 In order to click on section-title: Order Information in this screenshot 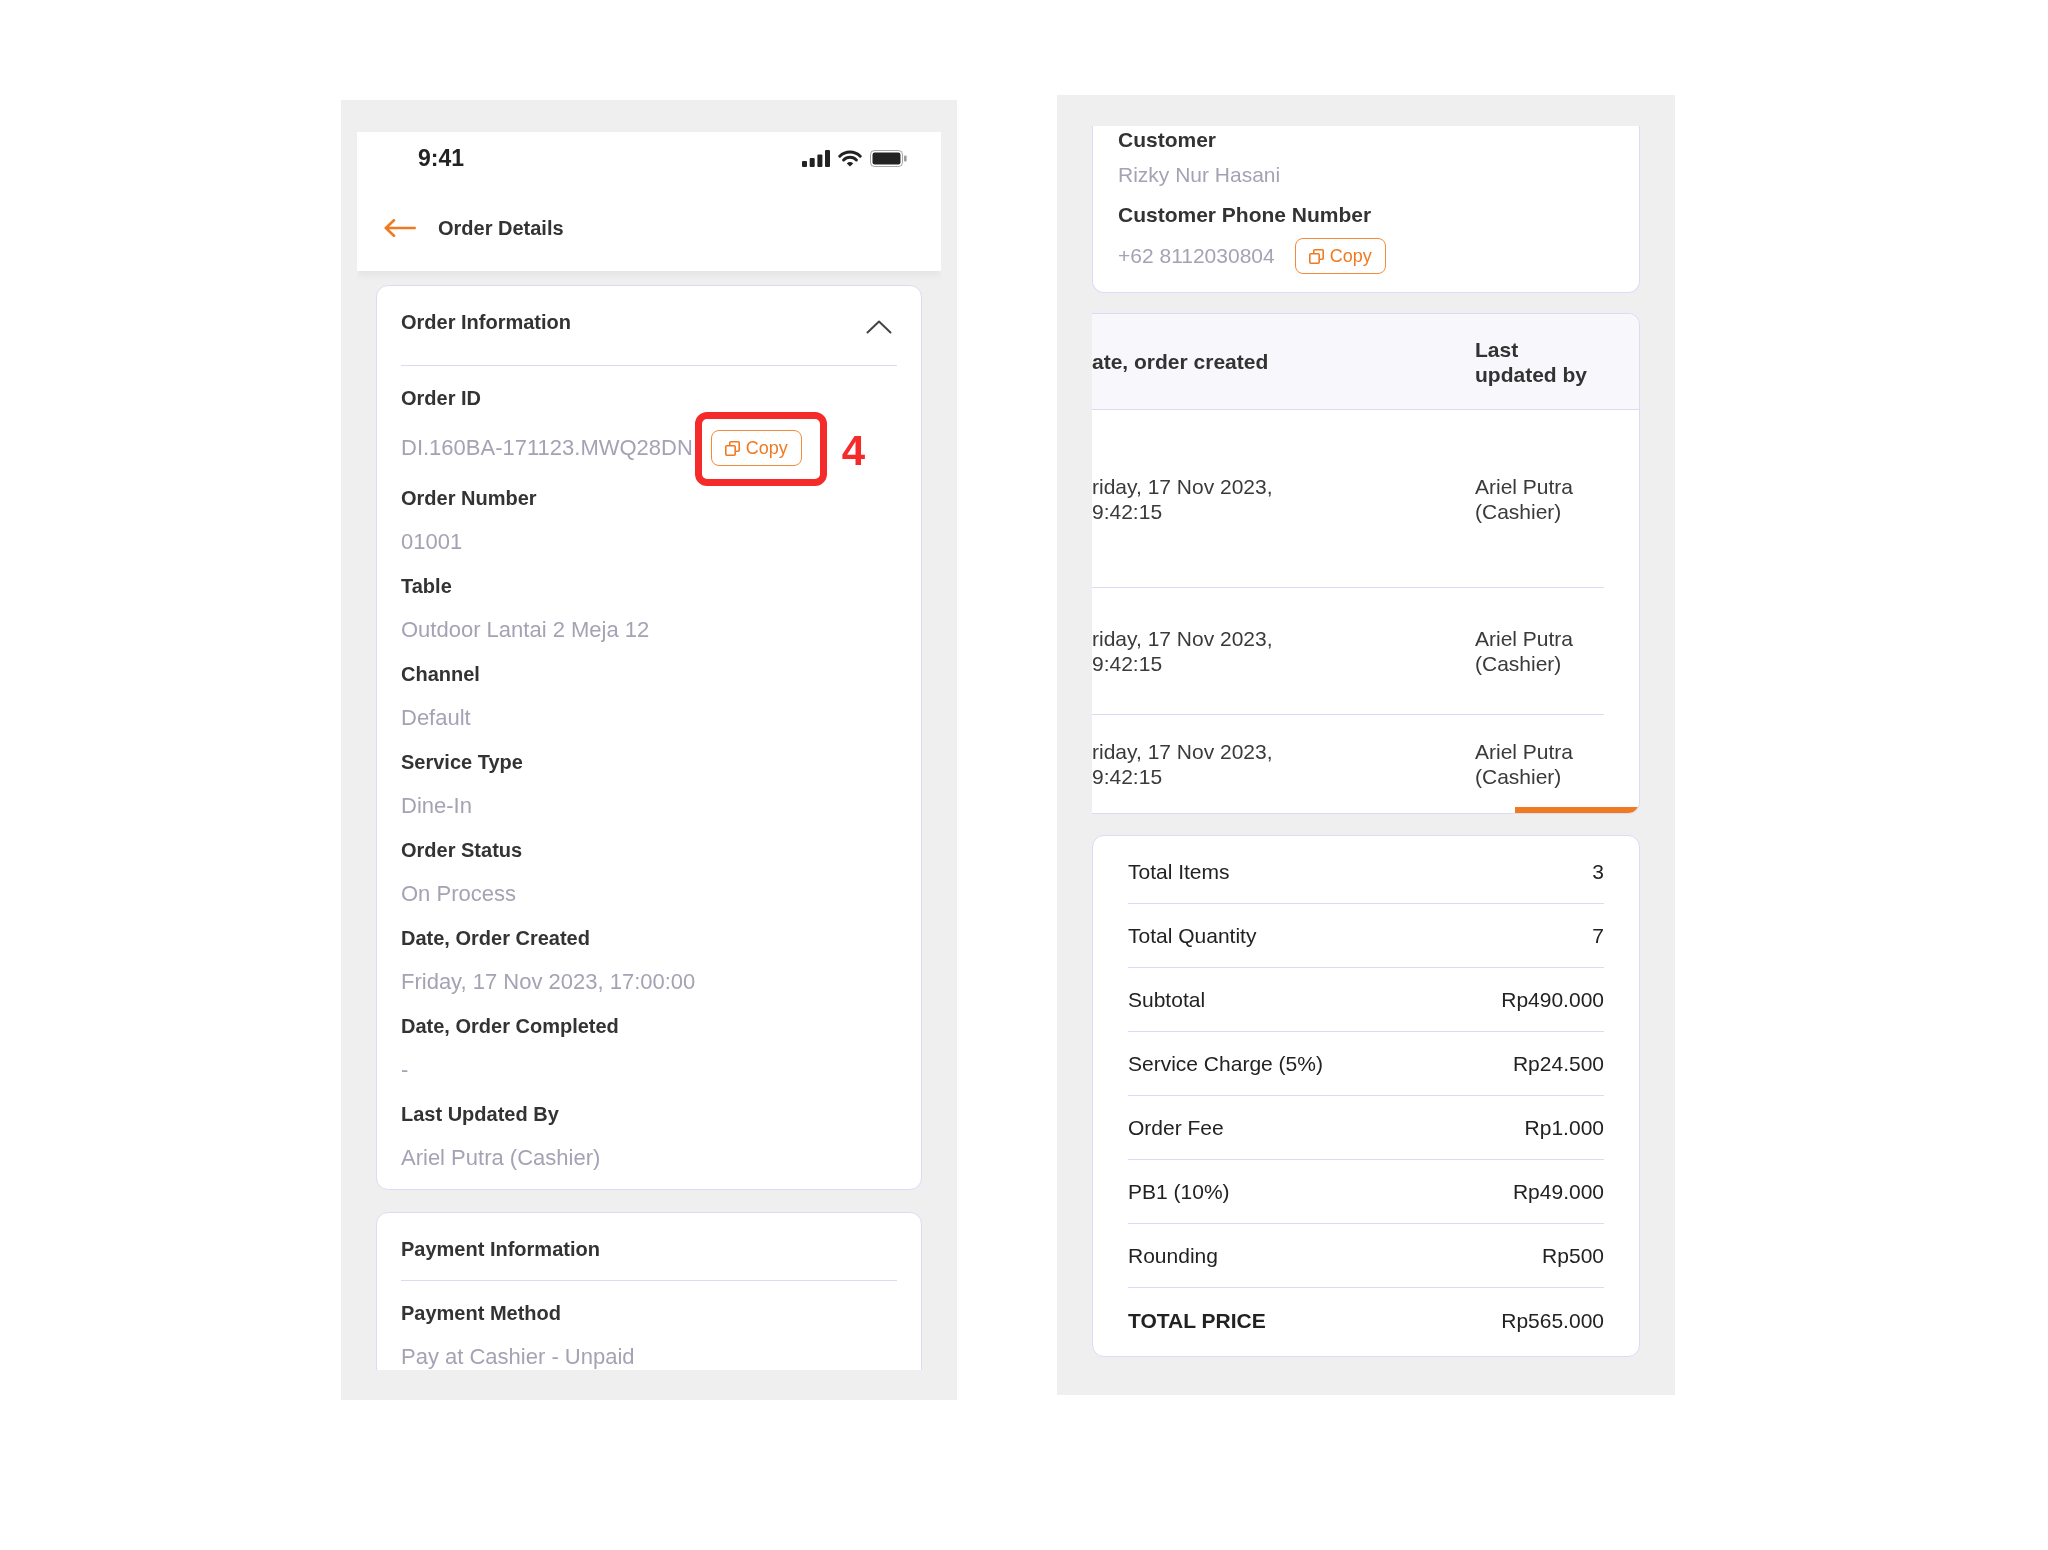, I will do `click(486, 322)`.